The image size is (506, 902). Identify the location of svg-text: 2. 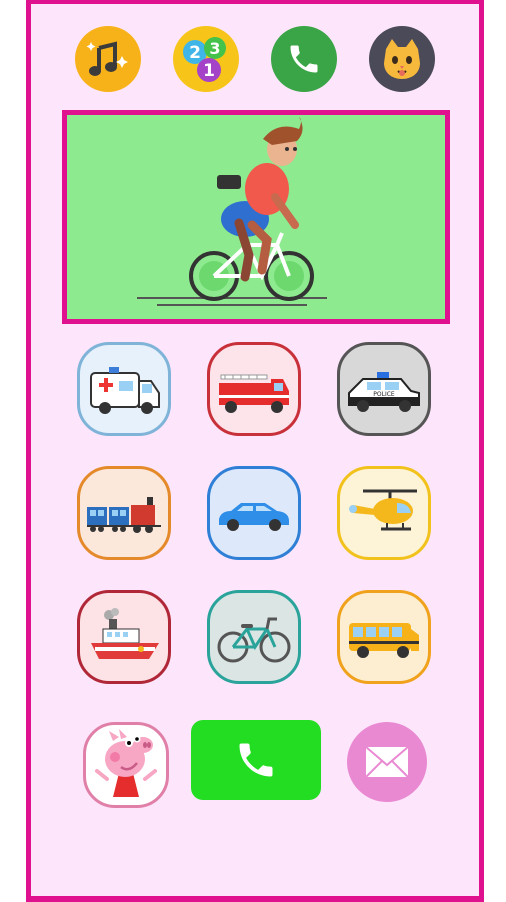
(195, 53).